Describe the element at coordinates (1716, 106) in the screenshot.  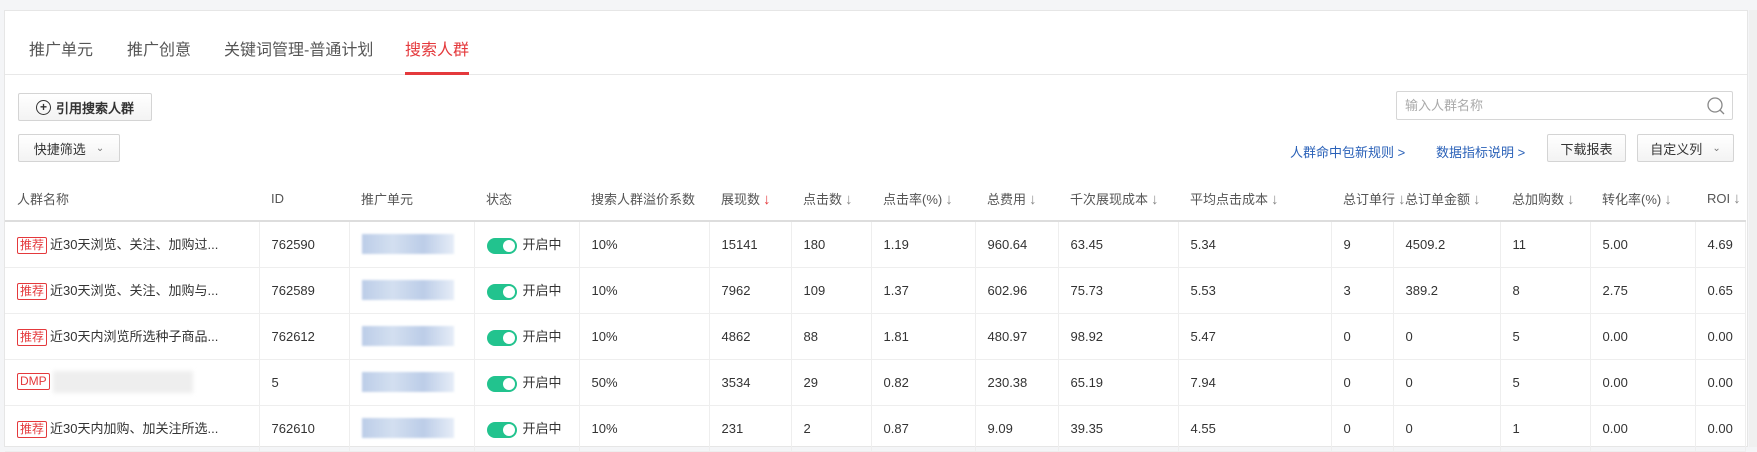
I see `search-icon` at that location.